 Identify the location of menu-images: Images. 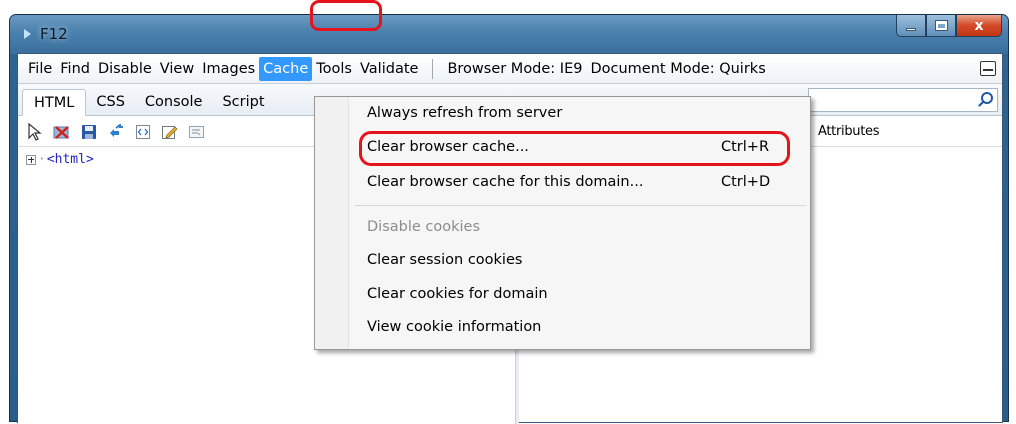
(228, 69).